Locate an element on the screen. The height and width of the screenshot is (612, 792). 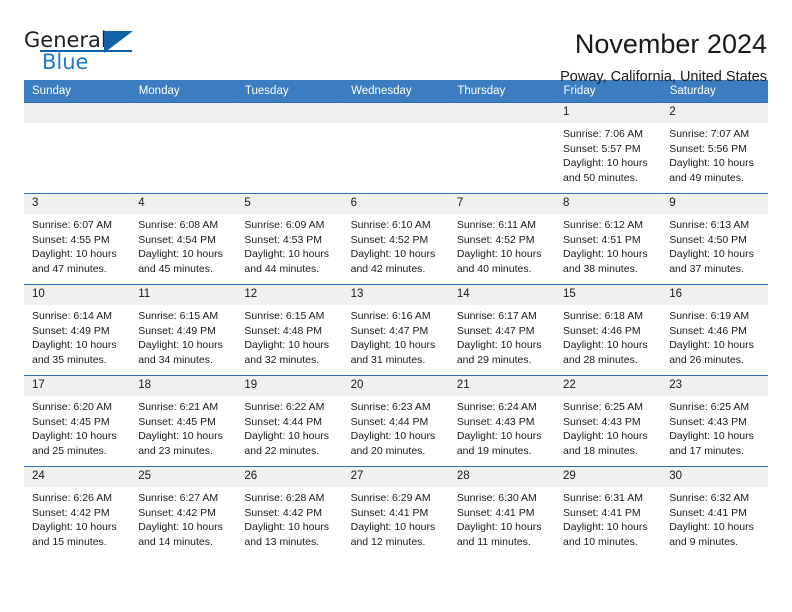
day-number: 11 is located at coordinates (183, 295).